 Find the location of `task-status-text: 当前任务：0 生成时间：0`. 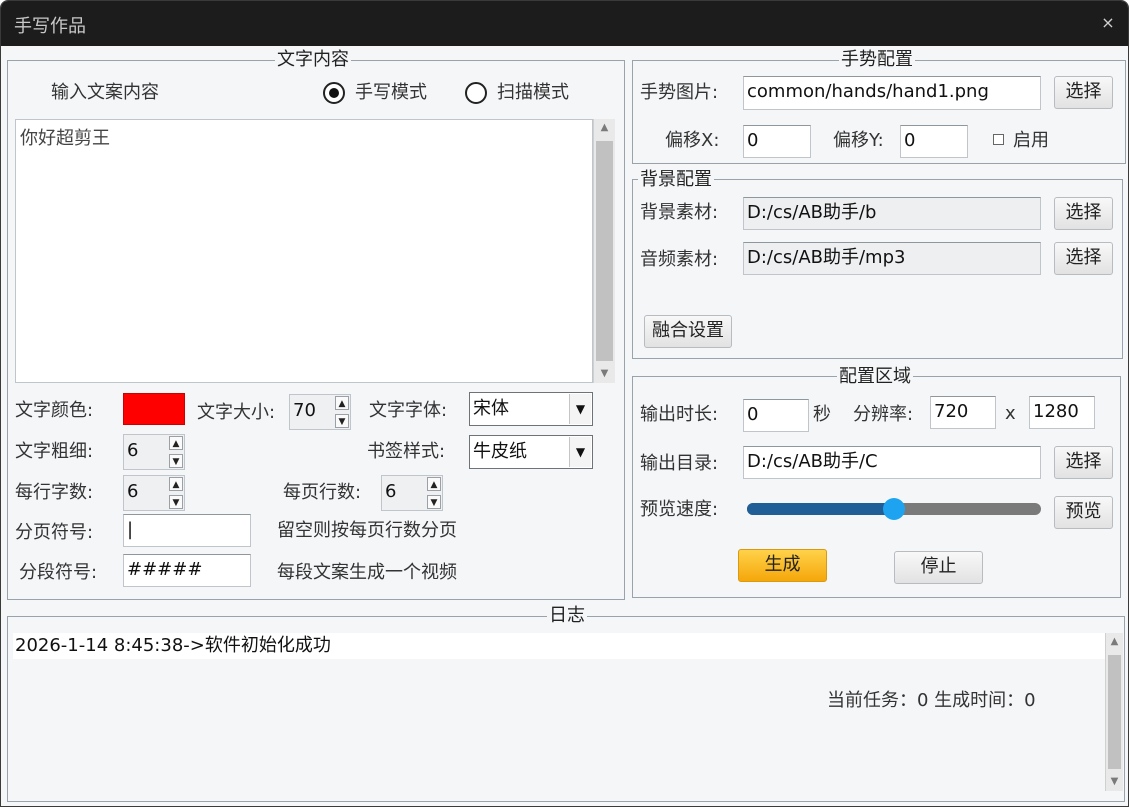

task-status-text: 当前任务：0 生成时间：0 is located at coordinates (931, 700).